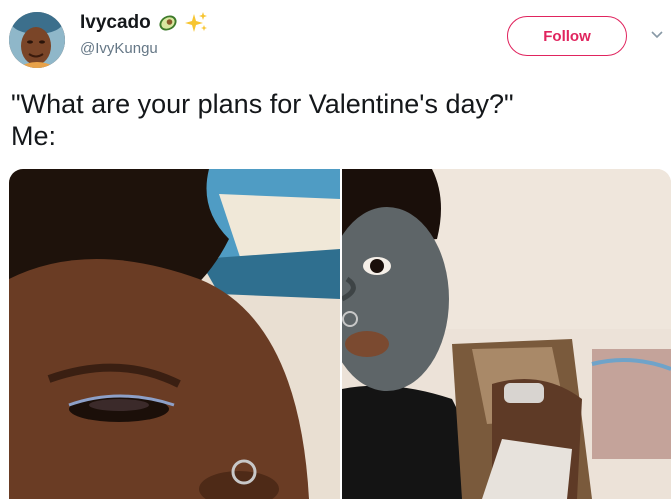 This screenshot has height=499, width=671. I want to click on sparkles-icon, so click(196, 23).